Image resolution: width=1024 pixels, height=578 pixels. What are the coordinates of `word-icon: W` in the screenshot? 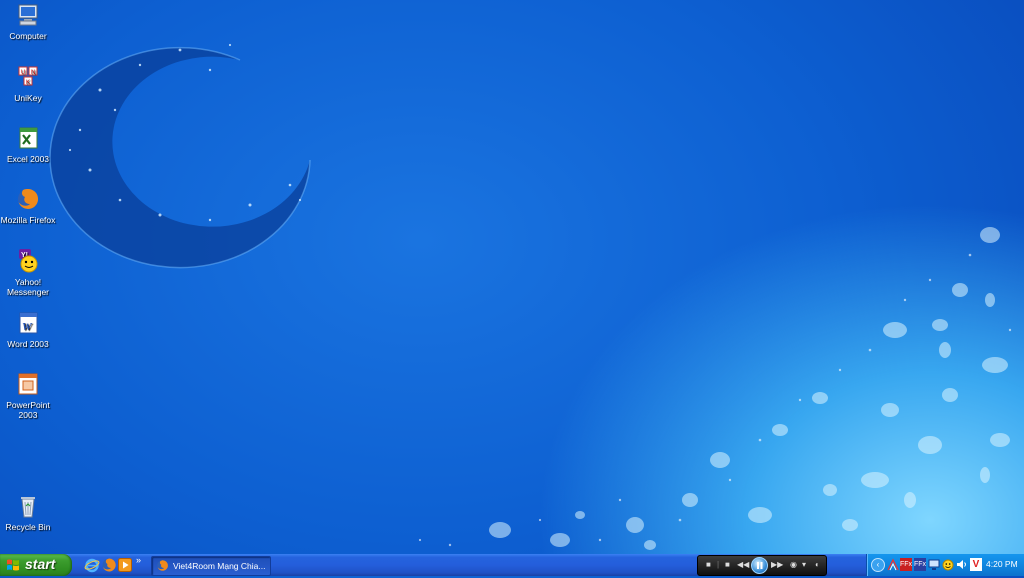 It's located at (28, 323).